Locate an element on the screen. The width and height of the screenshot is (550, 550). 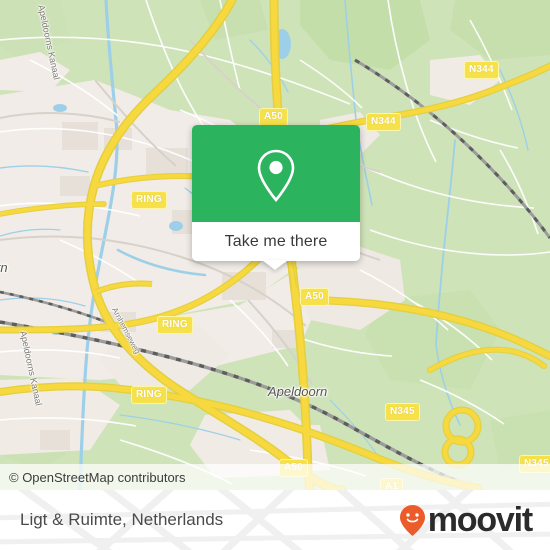
page-title: Ligt & Ruimte, Netherlands is located at coordinates (122, 519).